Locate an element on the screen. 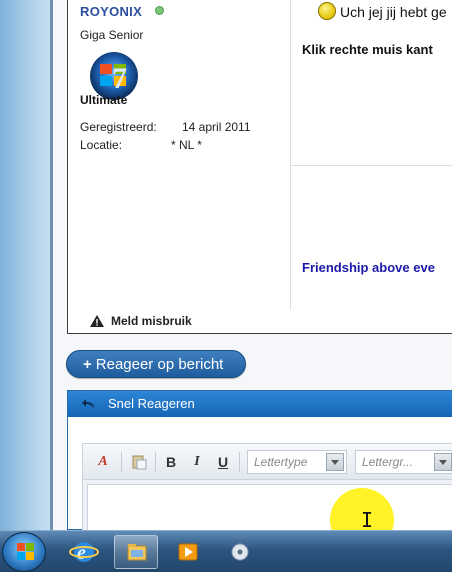 This screenshot has height=572, width=452. browser-window-edge is located at coordinates (25, 265).